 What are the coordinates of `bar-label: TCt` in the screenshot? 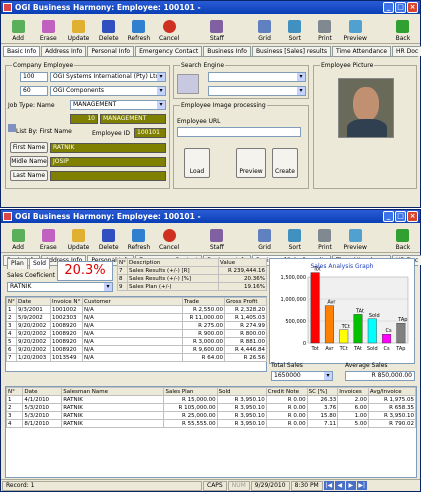 It's located at (345, 327).